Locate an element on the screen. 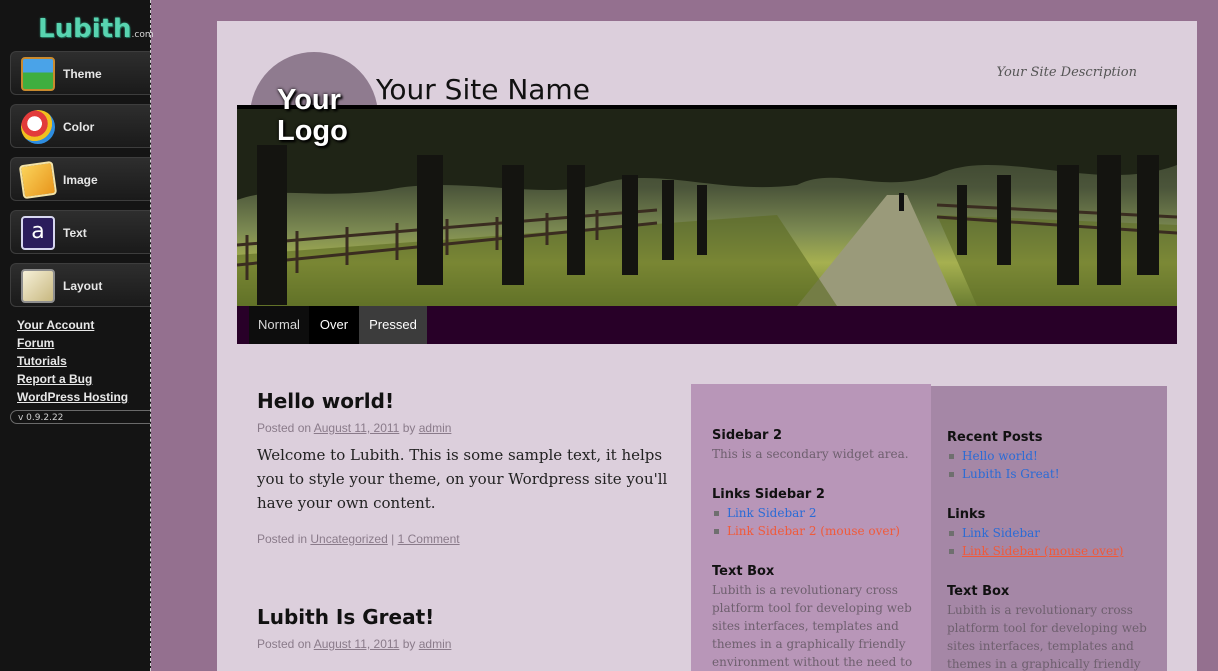  comments-link: 1 Comment is located at coordinates (429, 539).